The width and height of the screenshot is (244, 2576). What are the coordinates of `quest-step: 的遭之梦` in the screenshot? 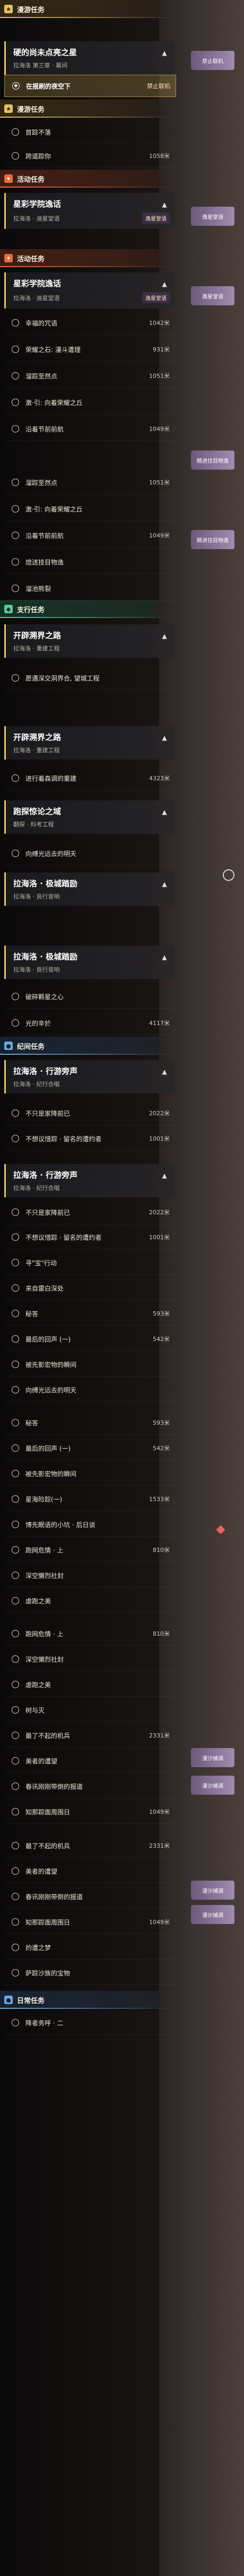 It's located at (90, 1948).